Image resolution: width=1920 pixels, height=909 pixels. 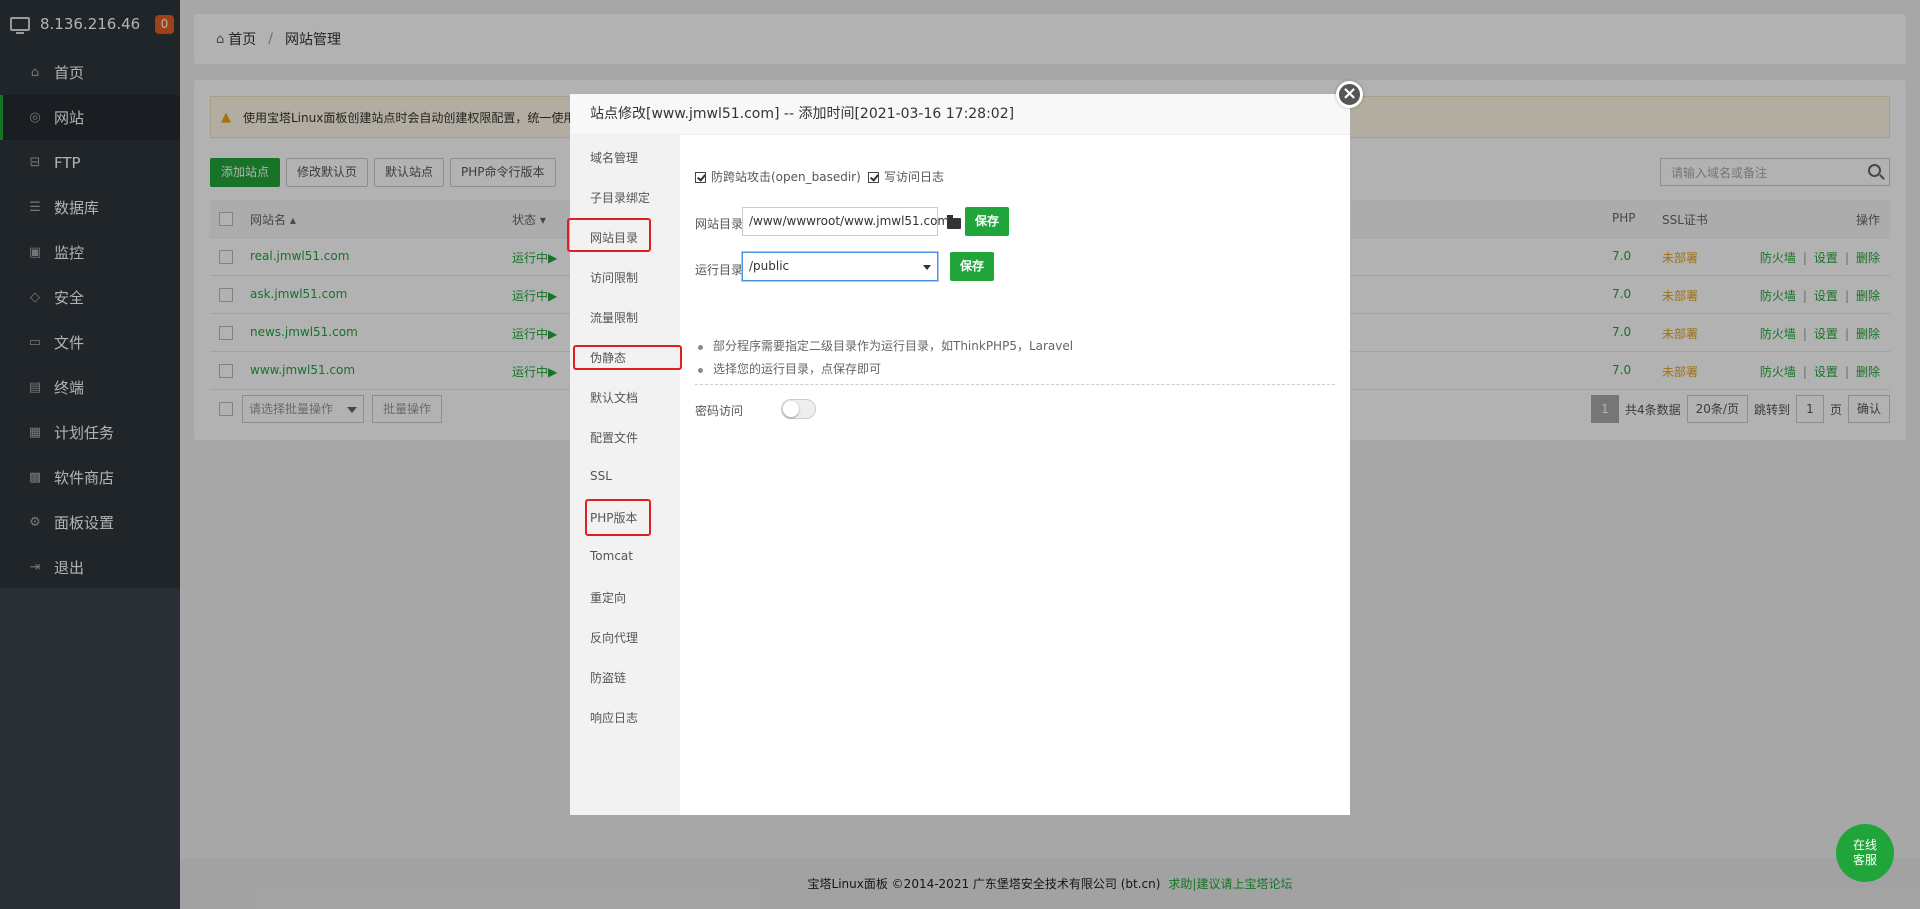 What do you see at coordinates (620, 197) in the screenshot?
I see `nav-subdir: 子目录绑定` at bounding box center [620, 197].